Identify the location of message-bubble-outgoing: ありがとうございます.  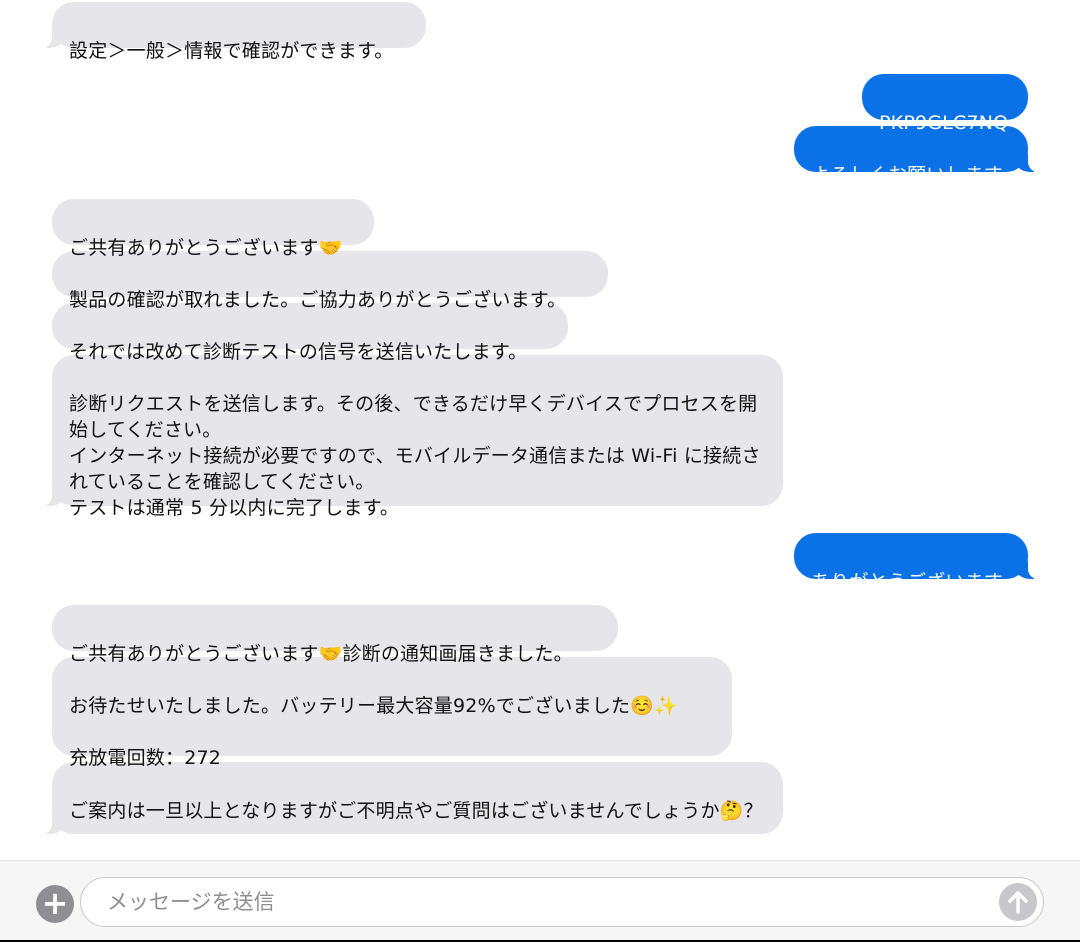
(916, 563).